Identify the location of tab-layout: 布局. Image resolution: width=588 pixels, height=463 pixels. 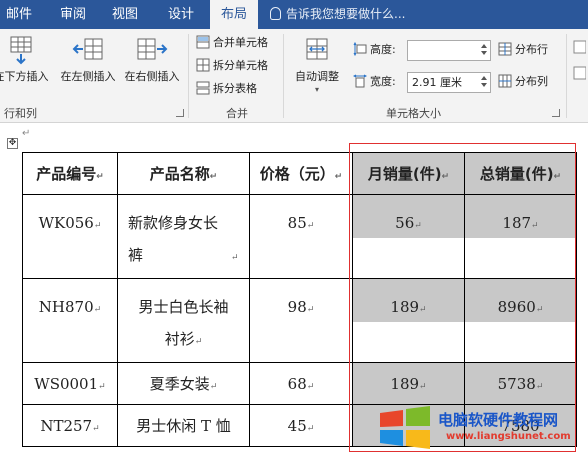
(234, 15).